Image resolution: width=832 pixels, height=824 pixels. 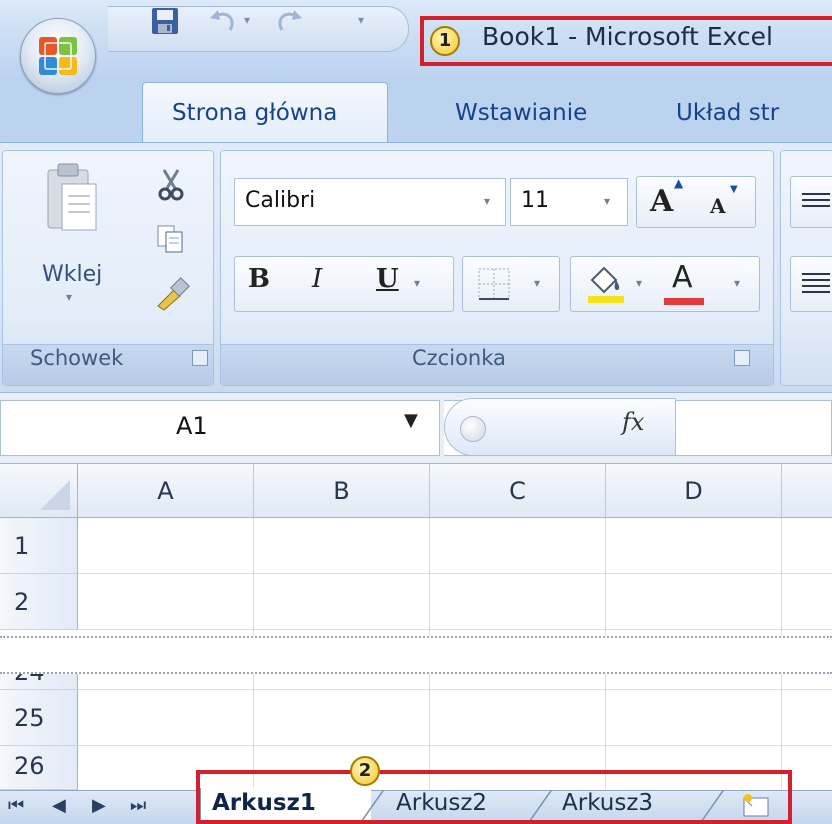 What do you see at coordinates (29, 766) in the screenshot?
I see `row-header-26-label: 26` at bounding box center [29, 766].